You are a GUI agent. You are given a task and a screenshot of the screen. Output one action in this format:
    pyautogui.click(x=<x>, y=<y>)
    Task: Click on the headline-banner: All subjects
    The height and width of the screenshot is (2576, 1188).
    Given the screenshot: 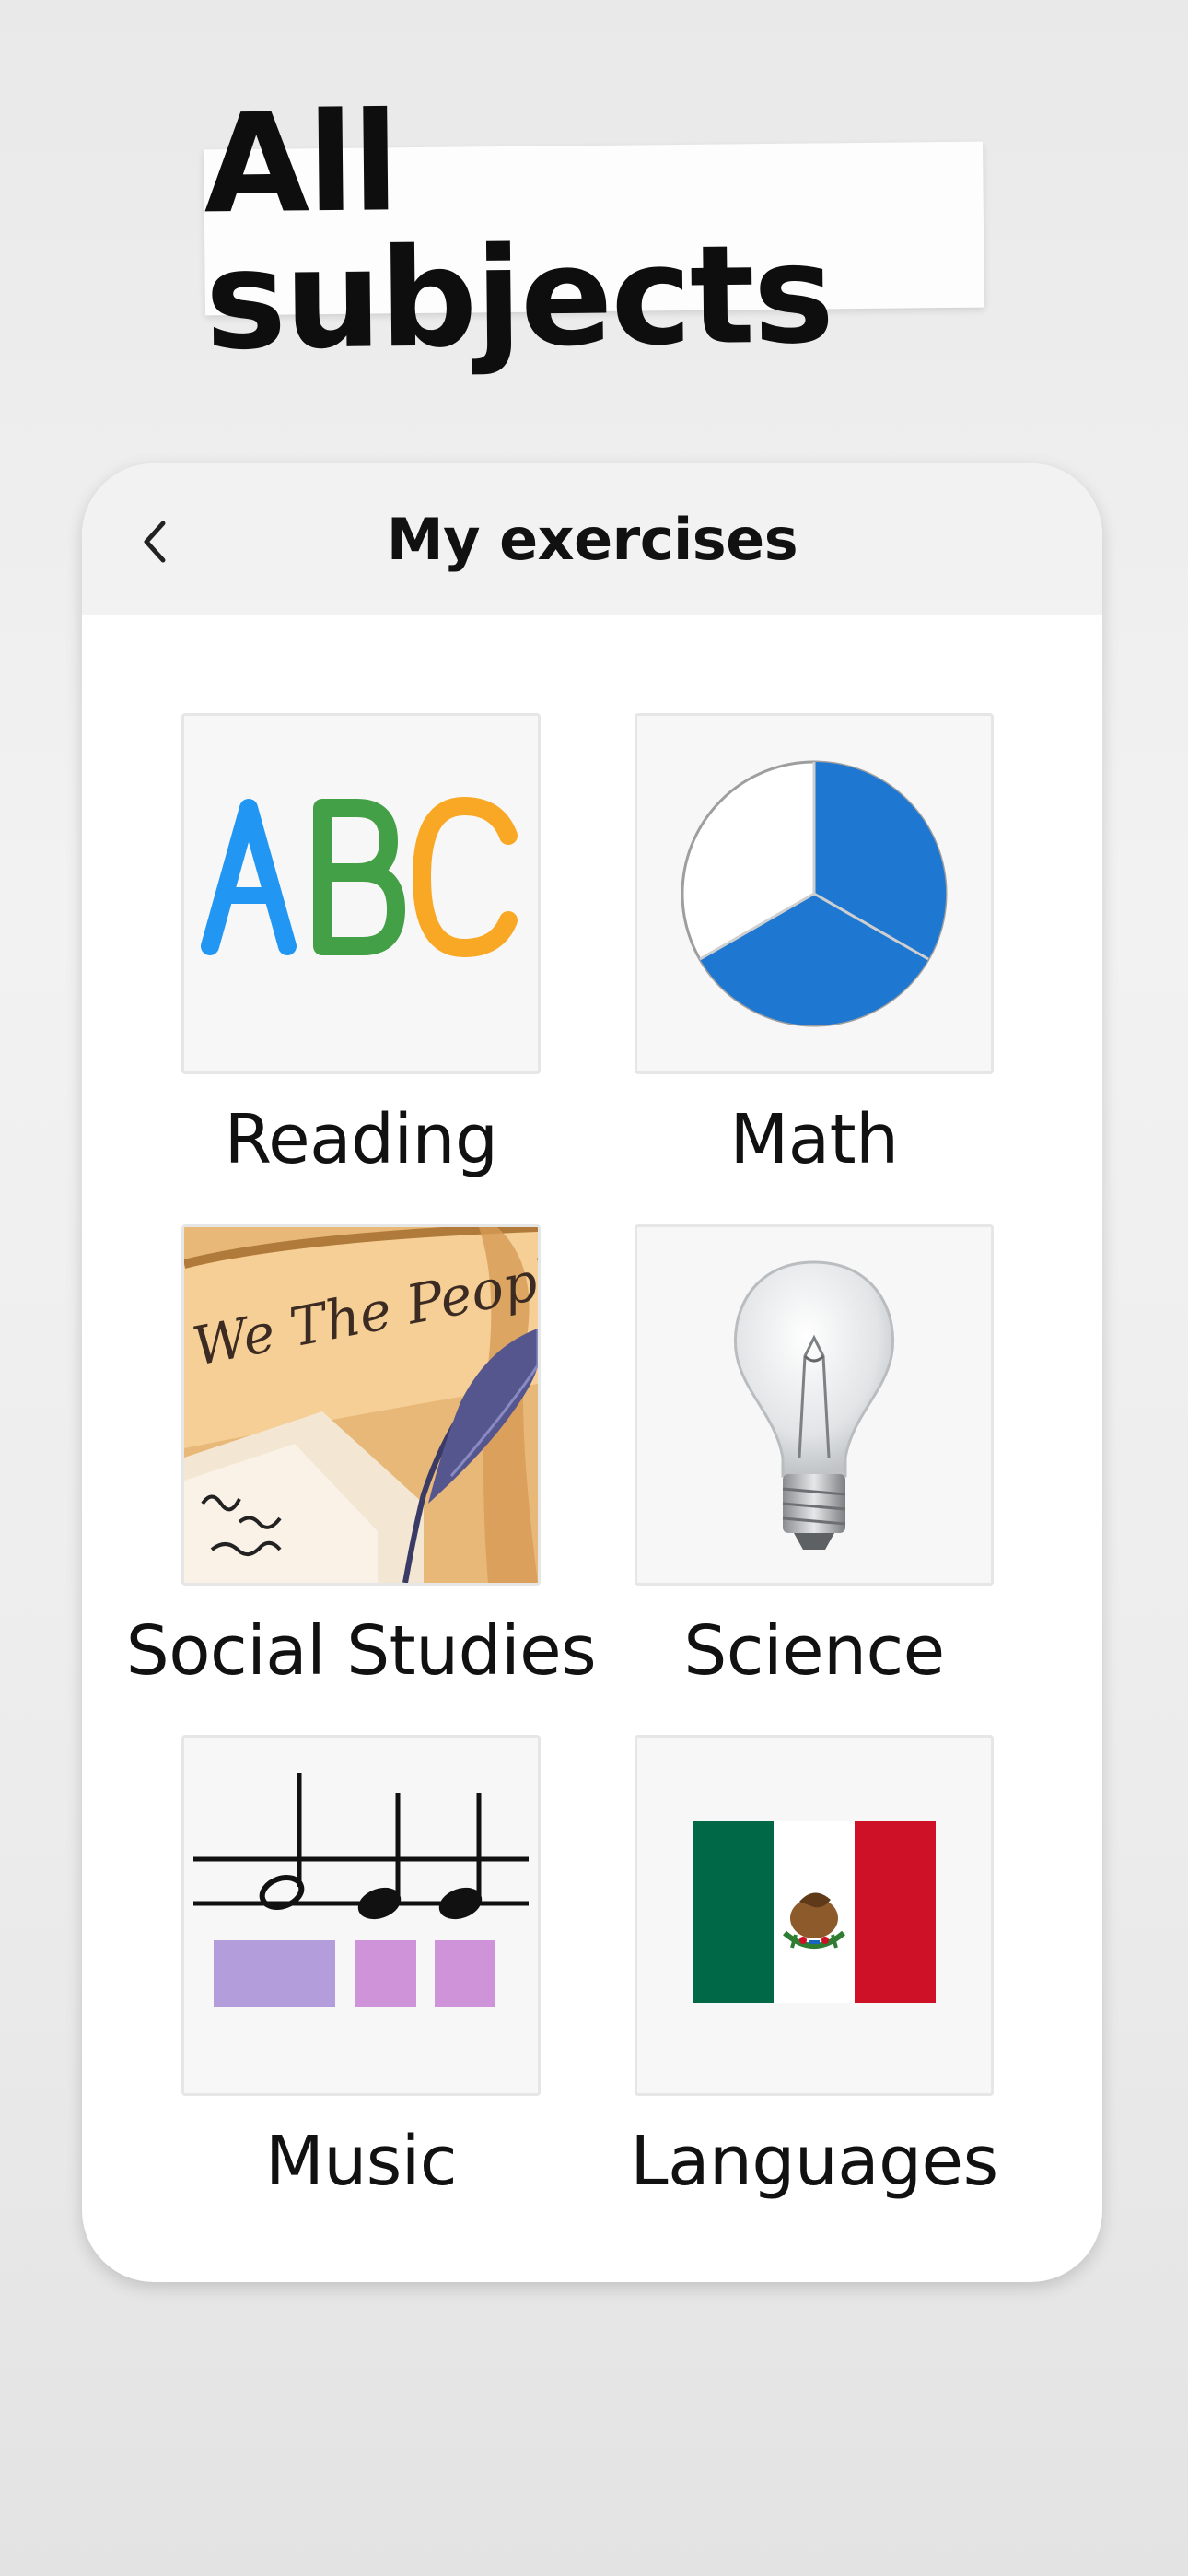 What is the action you would take?
    pyautogui.click(x=593, y=231)
    